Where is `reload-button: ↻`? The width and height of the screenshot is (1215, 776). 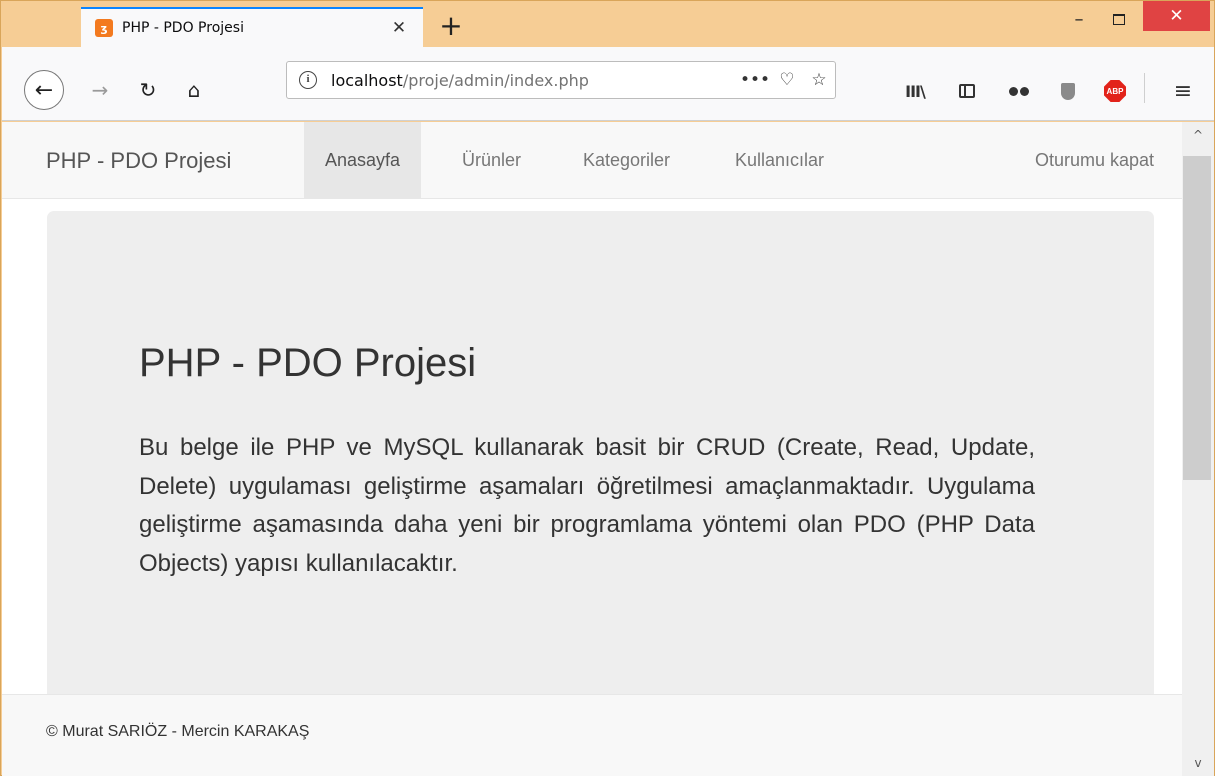
reload-button: ↻ is located at coordinates (148, 90).